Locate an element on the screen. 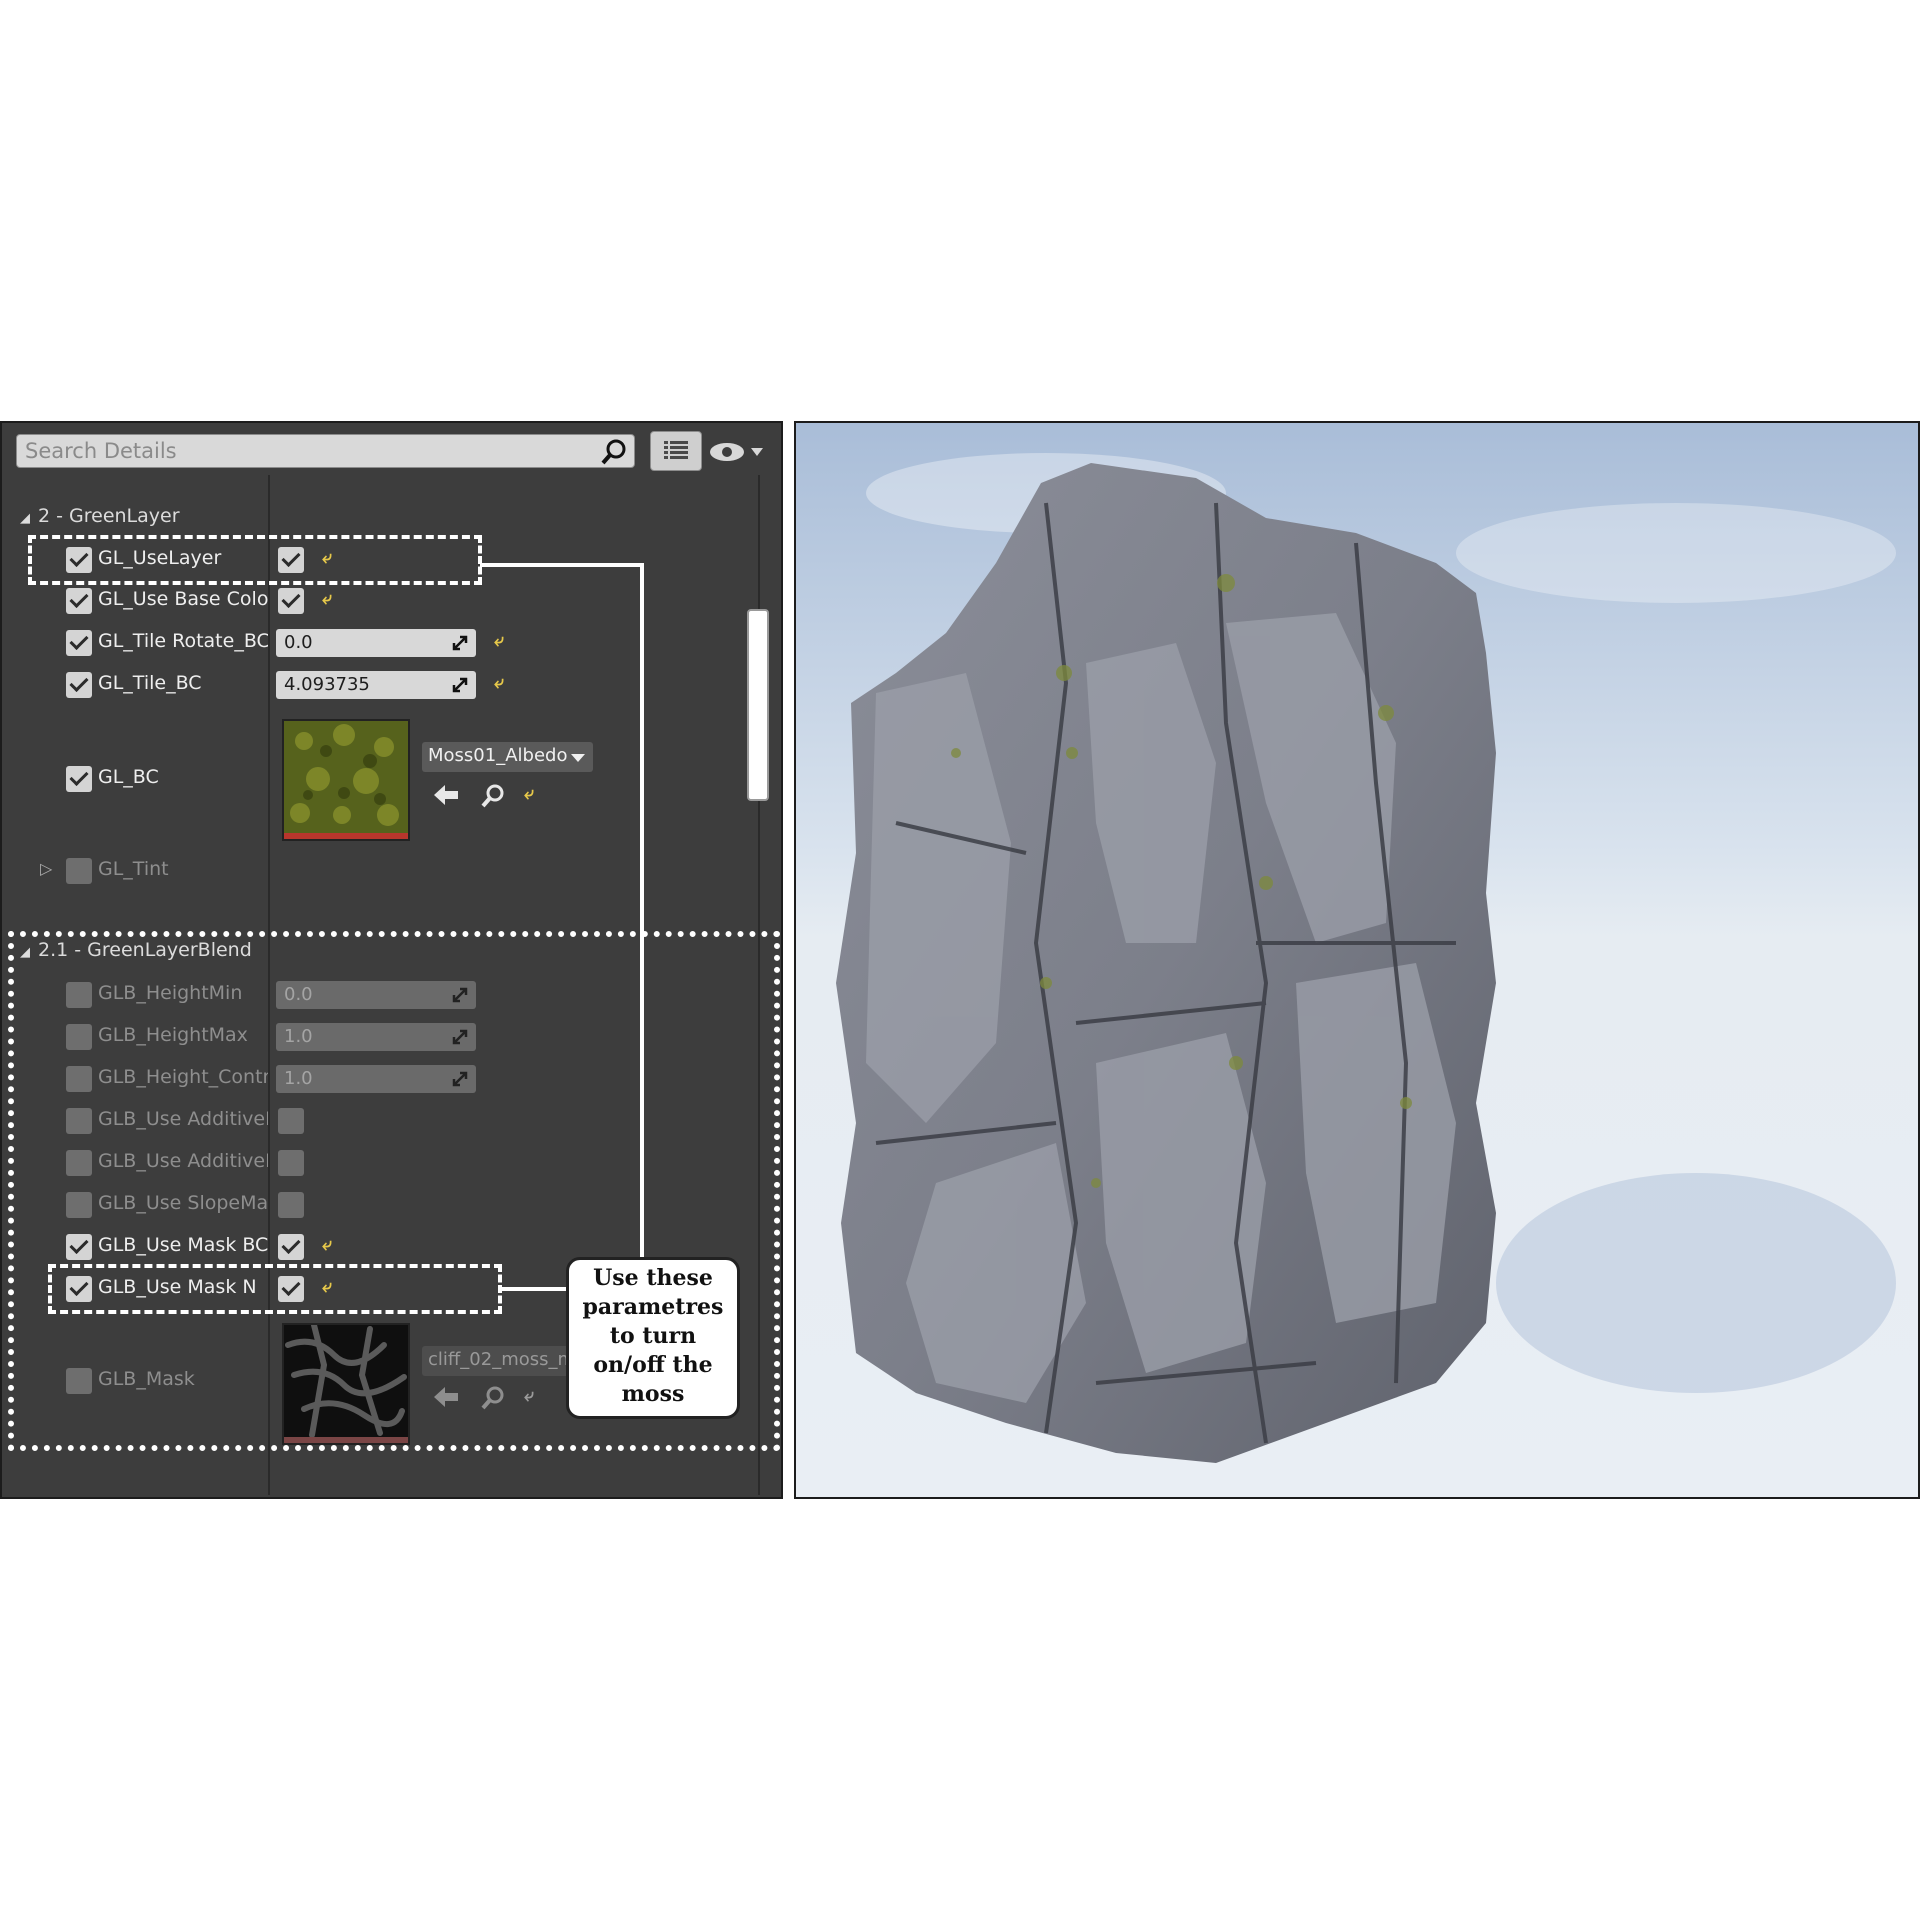  use-selected-arrow-icon is located at coordinates (446, 797).